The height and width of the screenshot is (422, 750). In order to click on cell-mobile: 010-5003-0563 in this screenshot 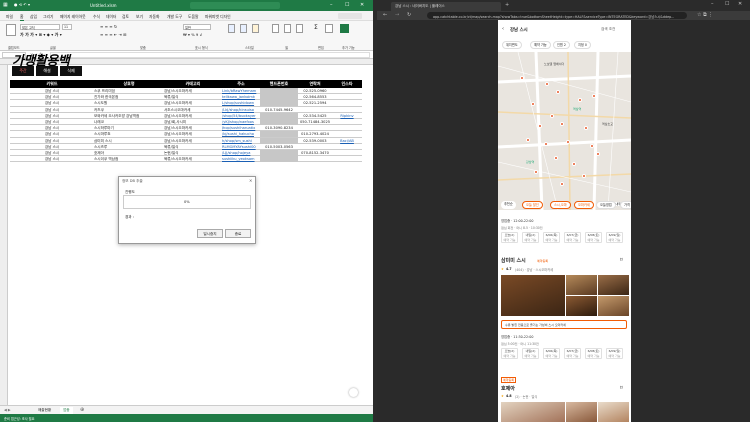, I will do `click(279, 147)`.